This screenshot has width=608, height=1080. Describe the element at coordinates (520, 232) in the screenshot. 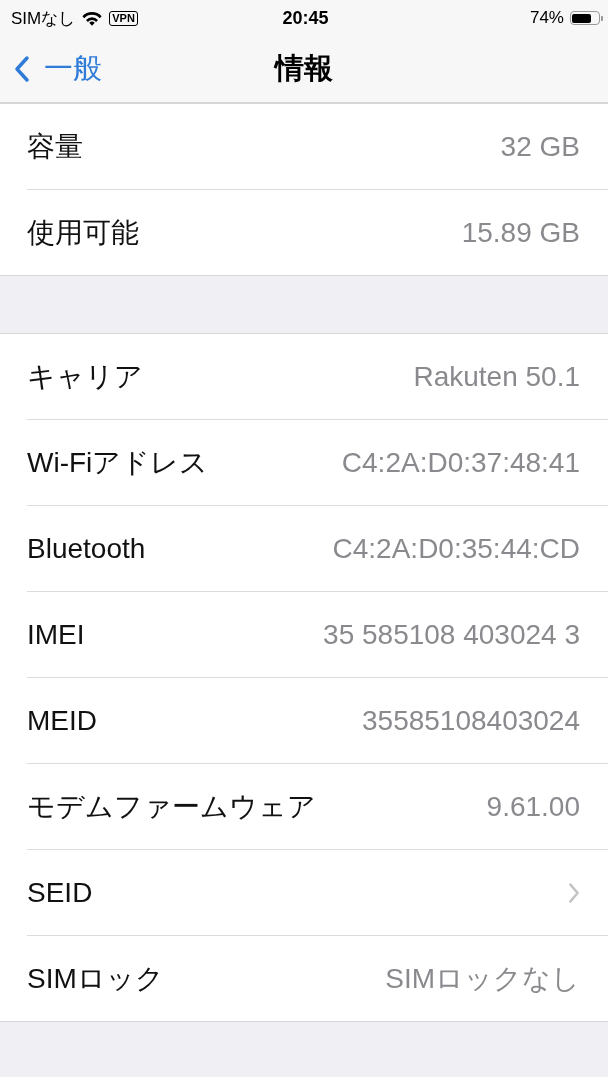

I see `row-value: 15.89 GB` at that location.